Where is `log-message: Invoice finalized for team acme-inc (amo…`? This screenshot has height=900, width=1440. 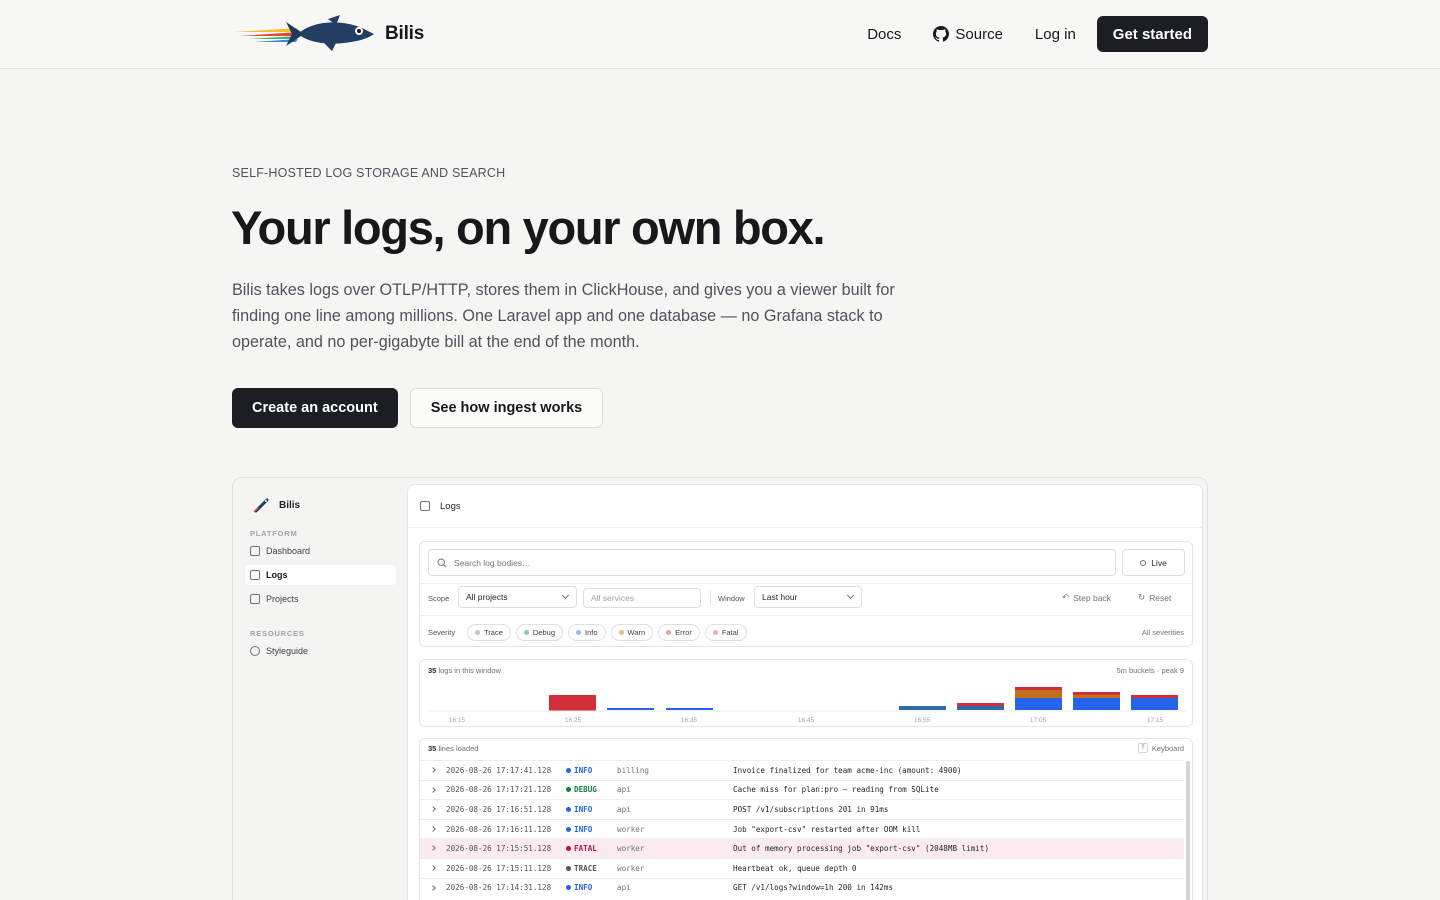 log-message: Invoice finalized for team acme-inc (amo… is located at coordinates (847, 770).